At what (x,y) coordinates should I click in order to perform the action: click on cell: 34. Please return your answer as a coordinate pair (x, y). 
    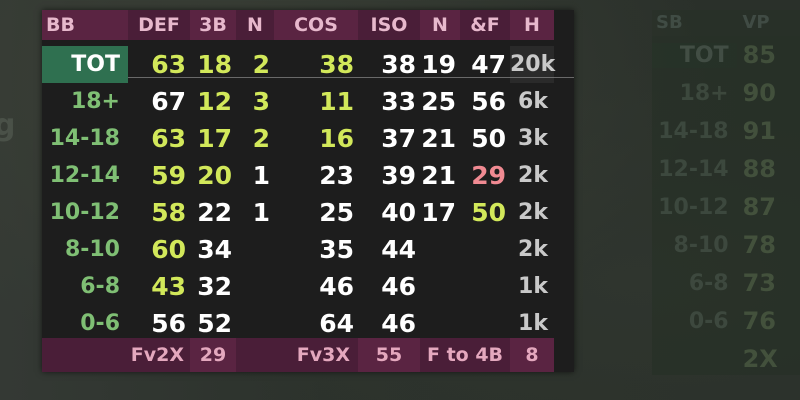
    Looking at the image, I should click on (214, 249).